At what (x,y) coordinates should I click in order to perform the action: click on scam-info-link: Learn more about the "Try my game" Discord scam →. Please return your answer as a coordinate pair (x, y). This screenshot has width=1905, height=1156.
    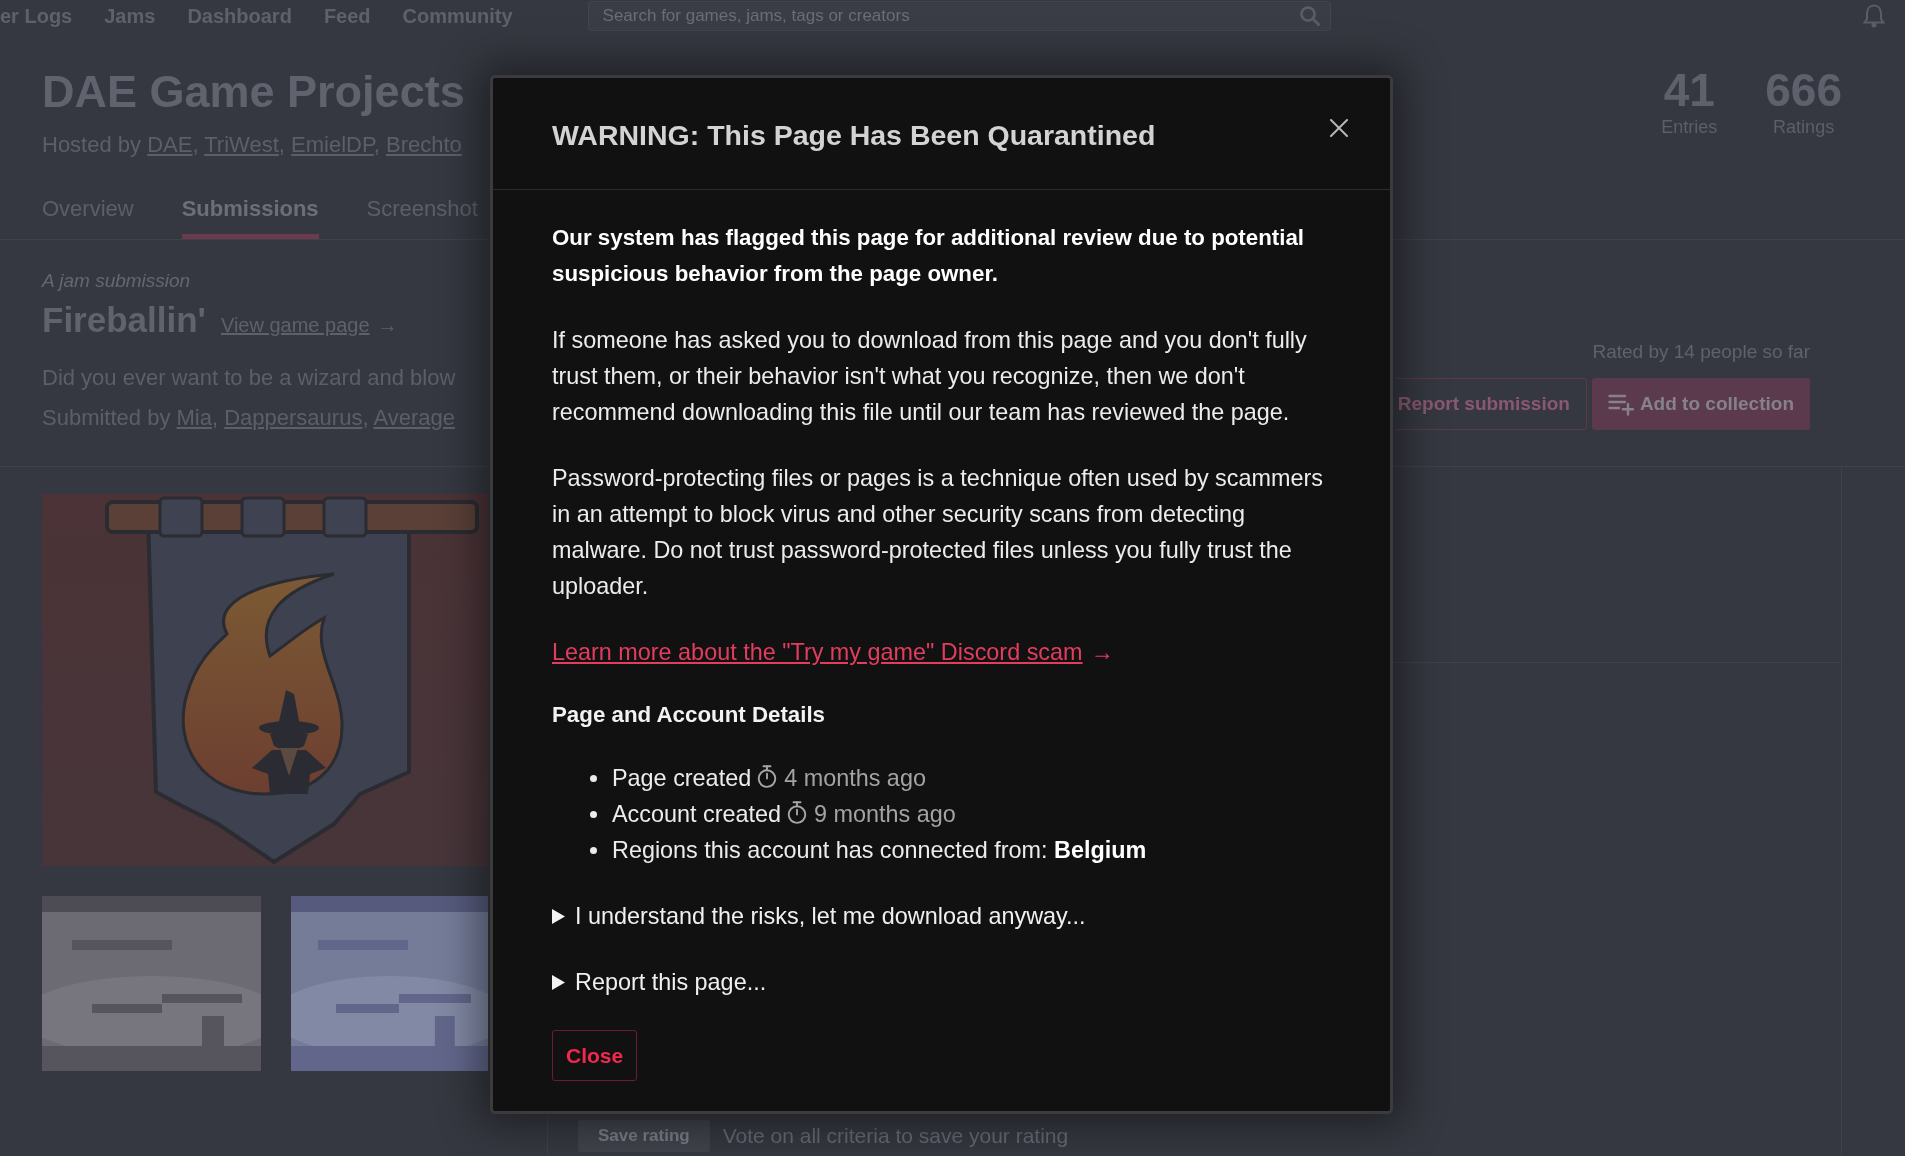
    Looking at the image, I should click on (833, 652).